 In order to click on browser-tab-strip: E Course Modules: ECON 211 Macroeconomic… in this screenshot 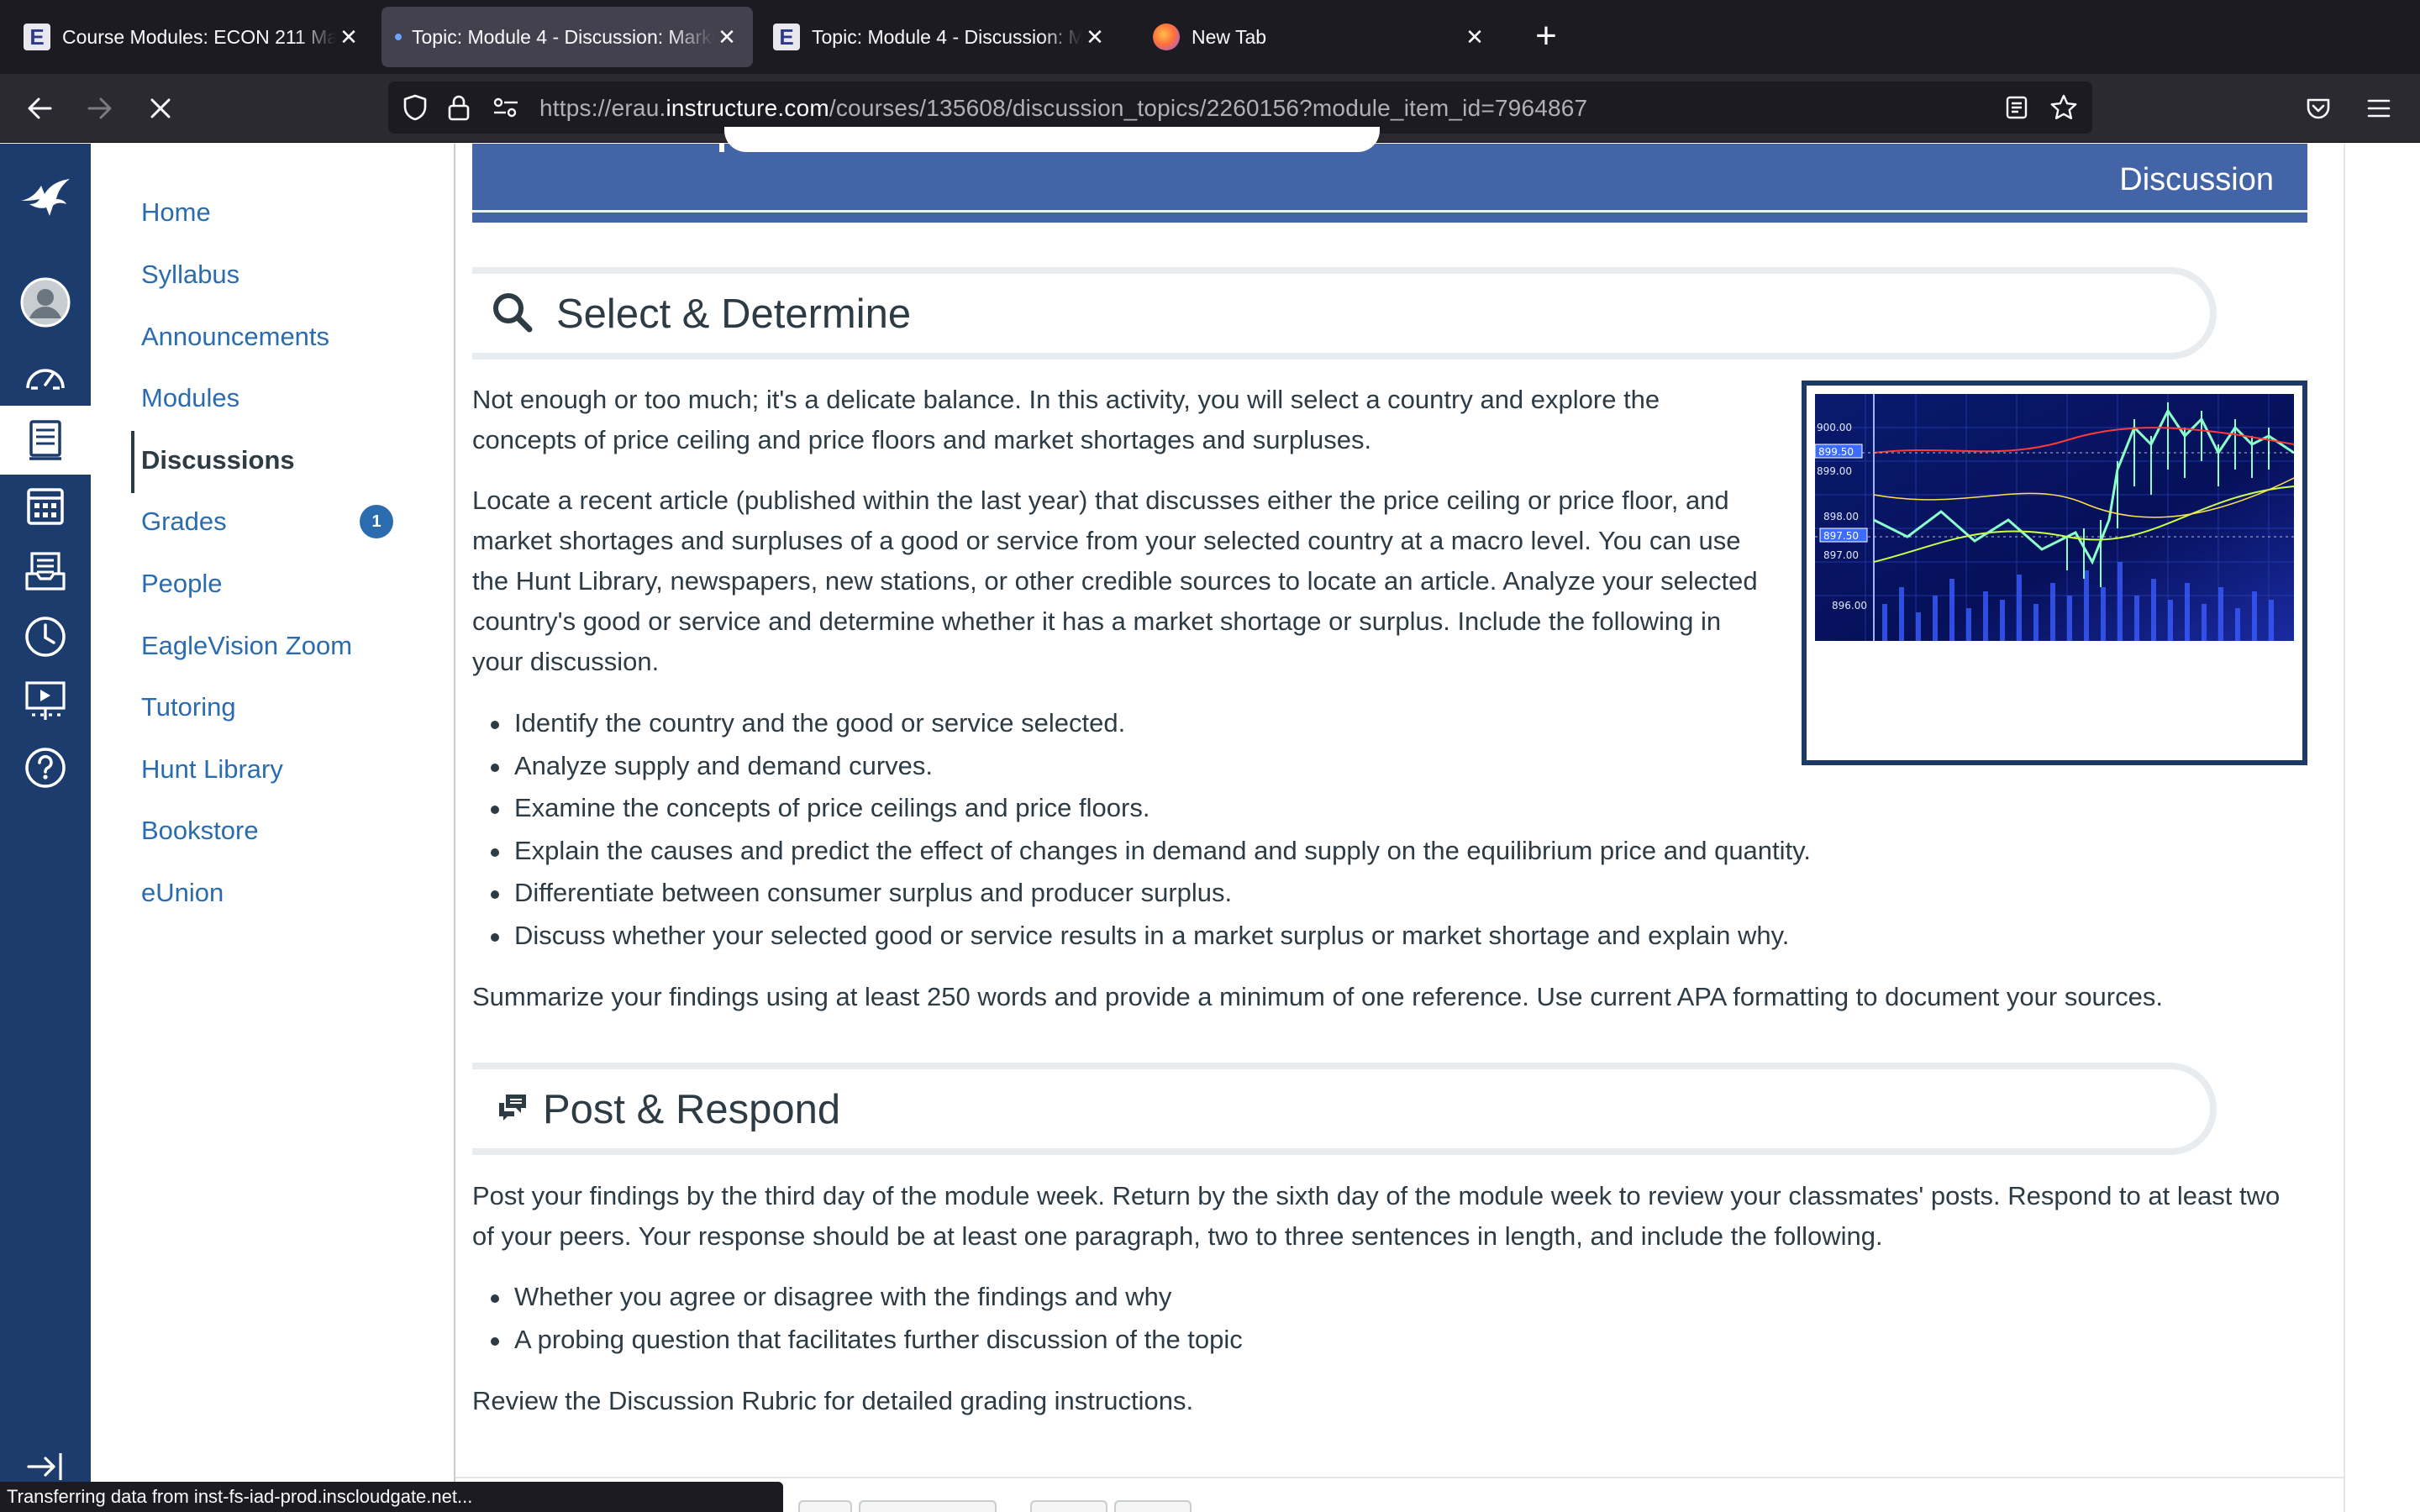, I will do `click(1210, 37)`.